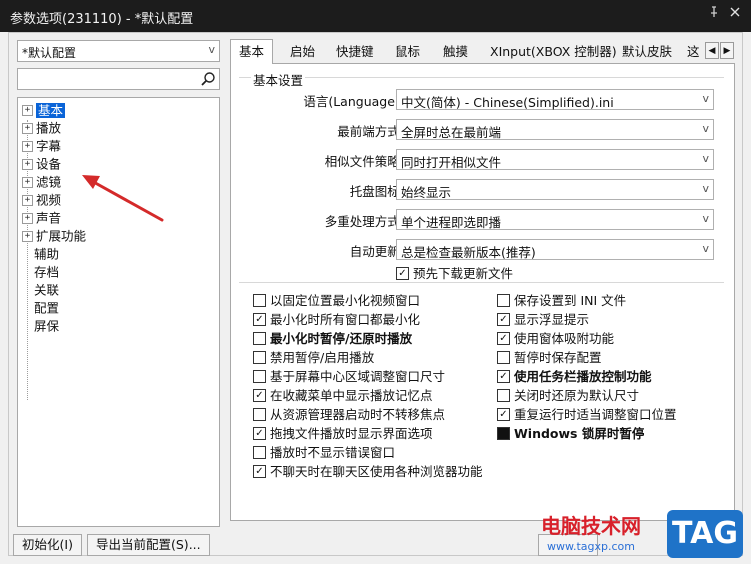 The image size is (751, 564). I want to click on option-no-focus-steal: 从资源管理器启动时不转移焦点, so click(349, 414).